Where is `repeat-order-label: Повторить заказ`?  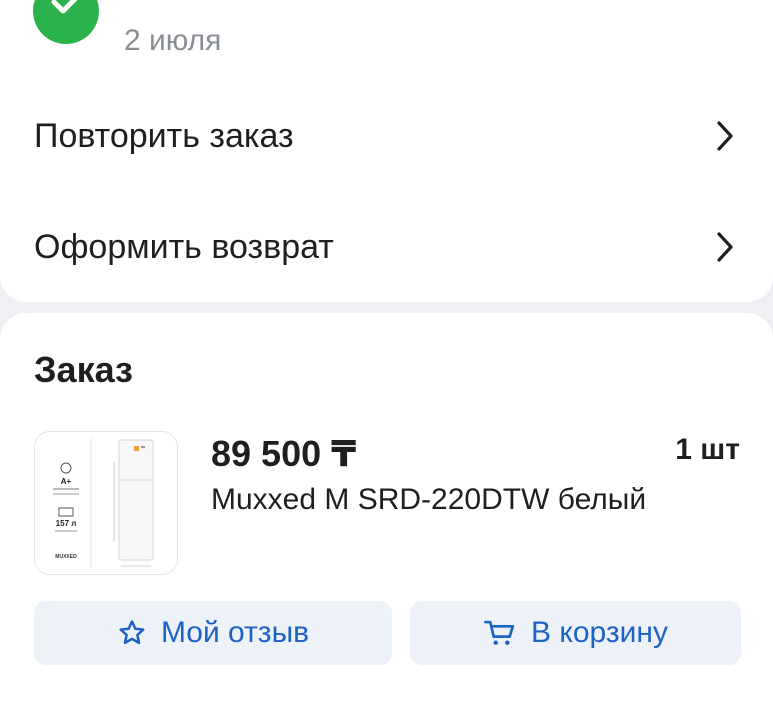 repeat-order-label: Повторить заказ is located at coordinates (164, 135).